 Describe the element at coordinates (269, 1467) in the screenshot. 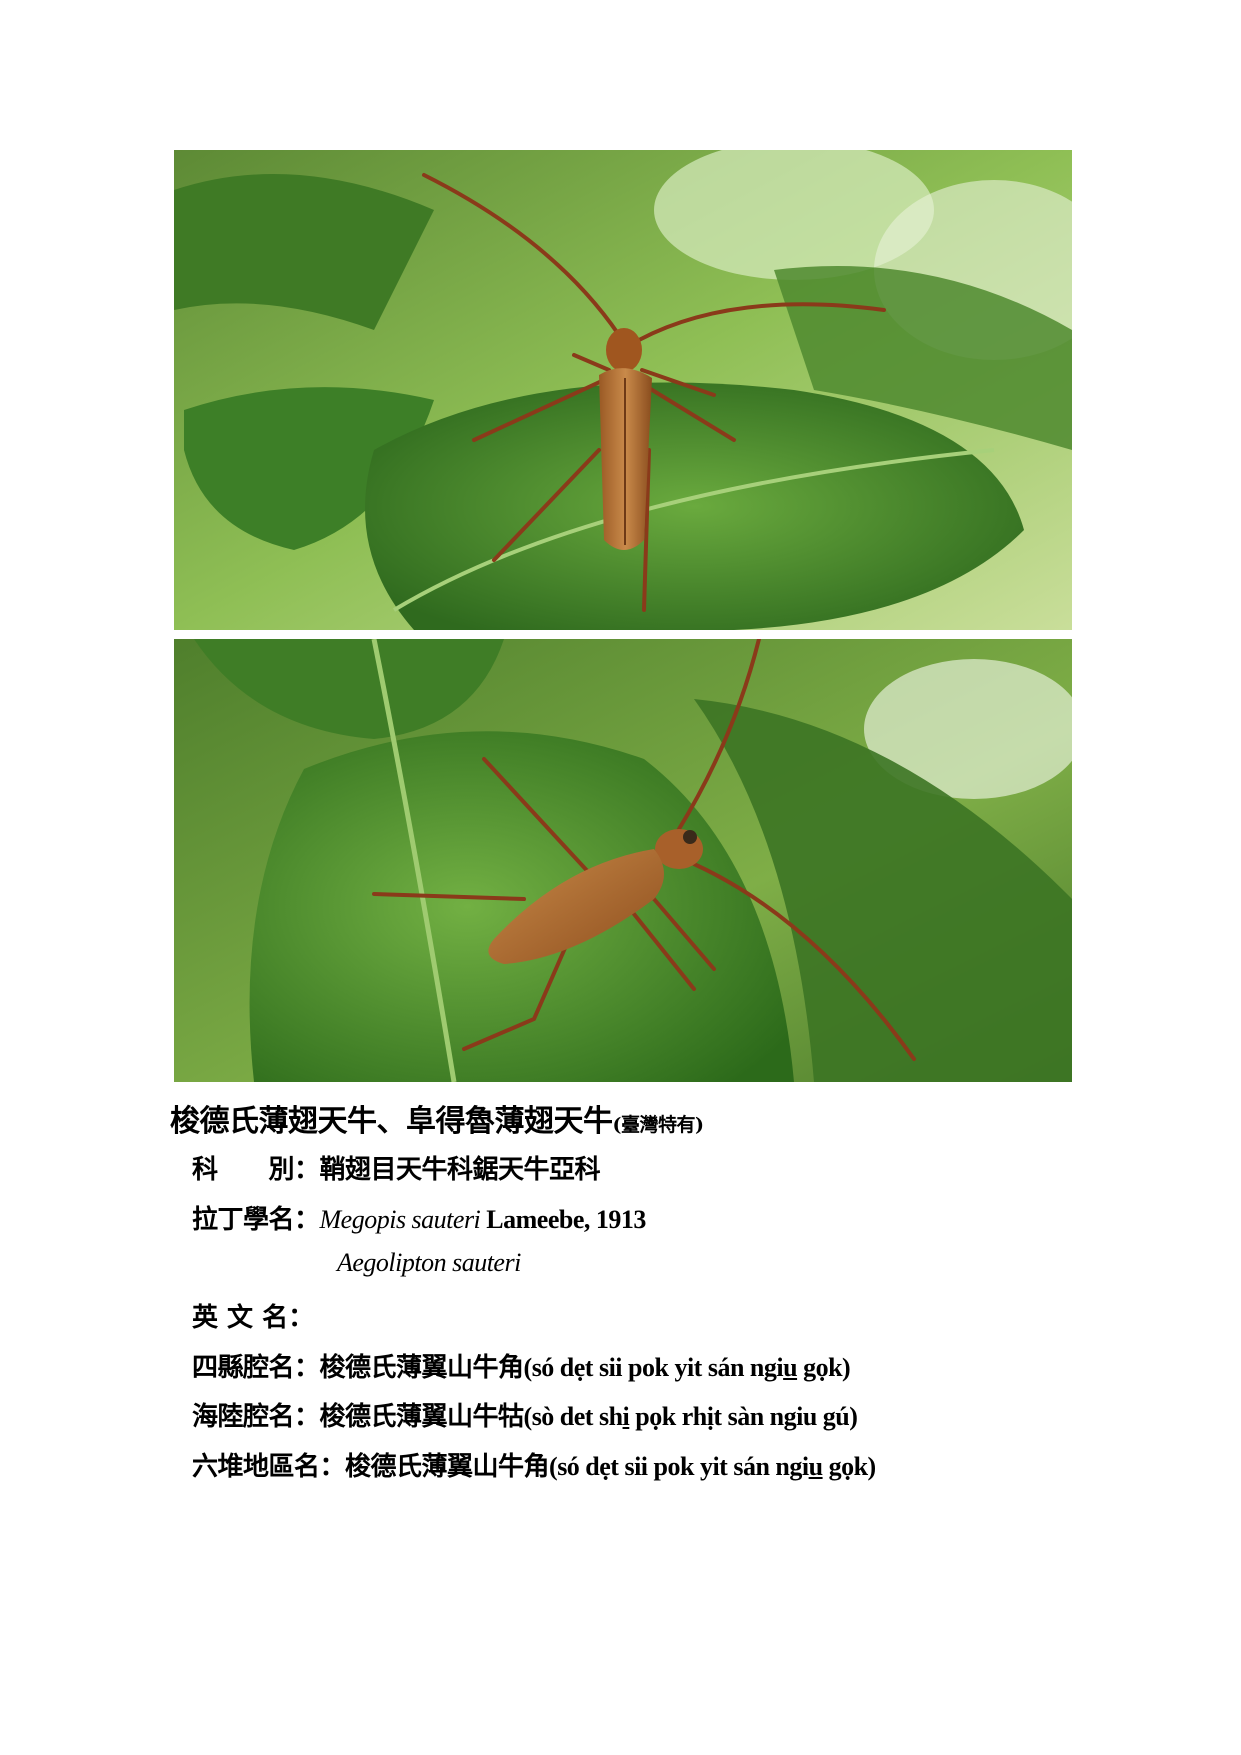

I see `liudui-label: 六堆地區名：` at that location.